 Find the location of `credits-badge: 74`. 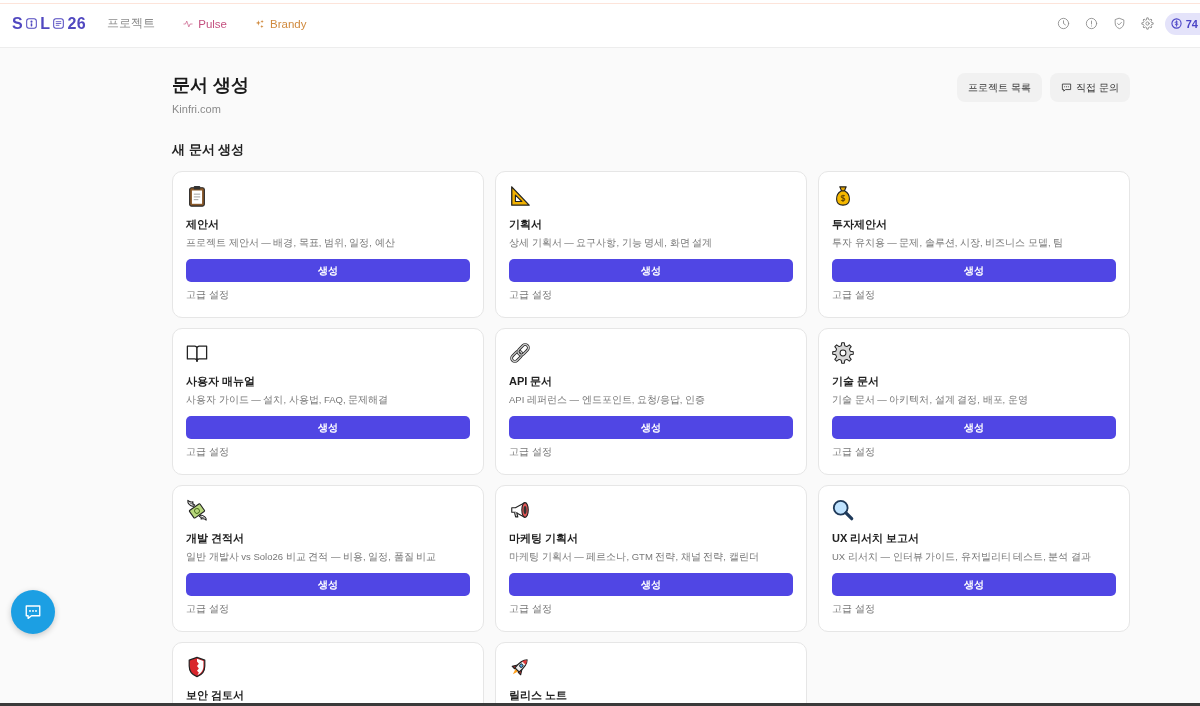

credits-badge: 74 is located at coordinates (1182, 23).